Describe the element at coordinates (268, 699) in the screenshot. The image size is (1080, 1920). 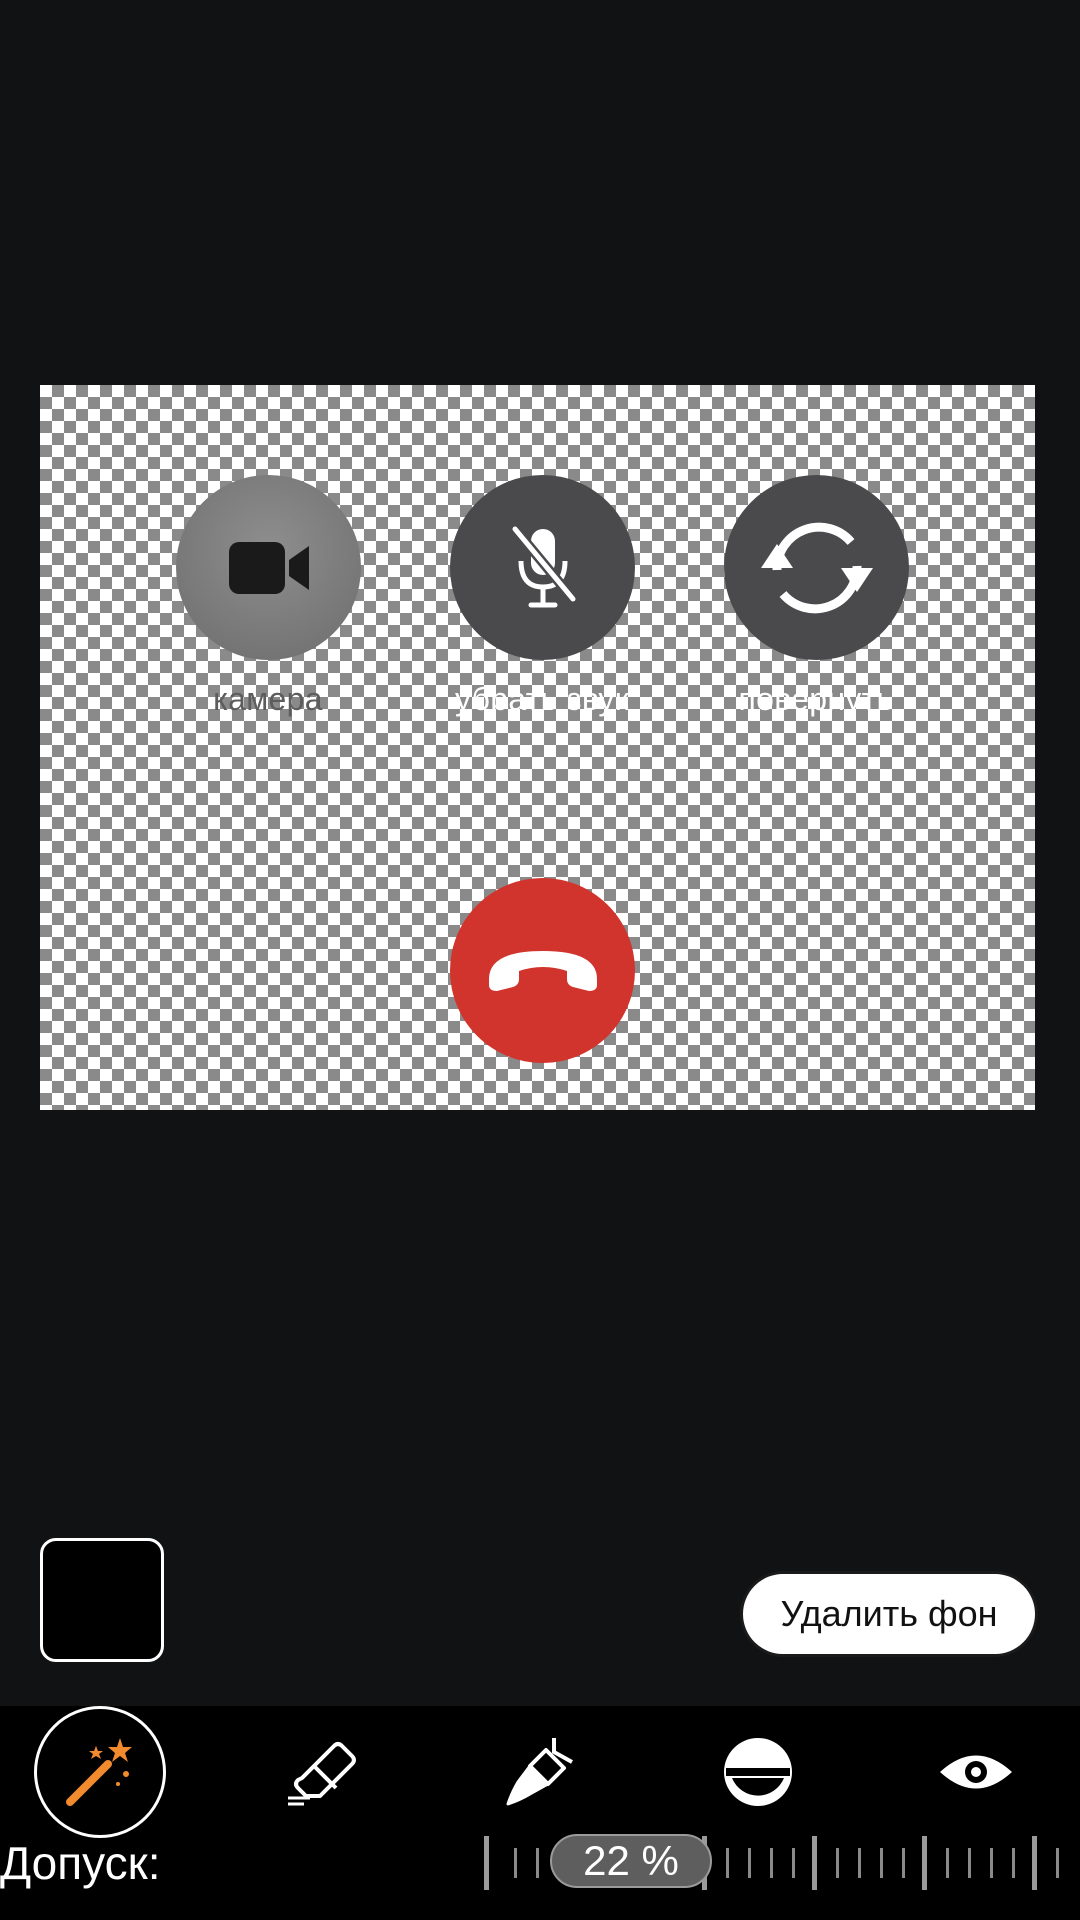
I see `camera-label: камера` at that location.